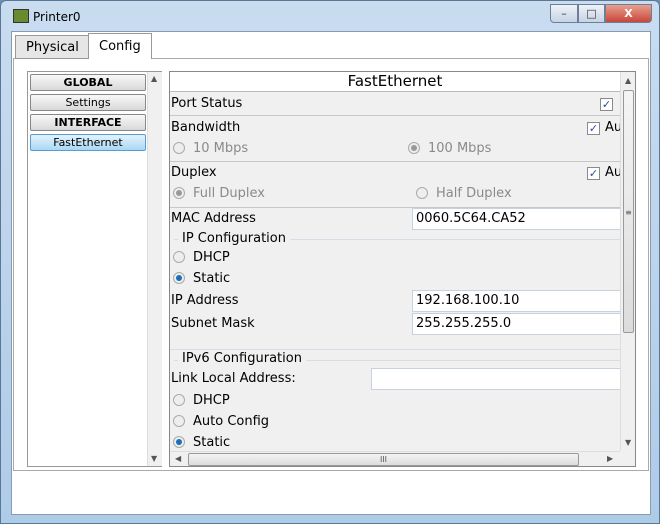 This screenshot has width=660, height=524. I want to click on horizontal-scrollbar: ◀ III ▶, so click(395, 458).